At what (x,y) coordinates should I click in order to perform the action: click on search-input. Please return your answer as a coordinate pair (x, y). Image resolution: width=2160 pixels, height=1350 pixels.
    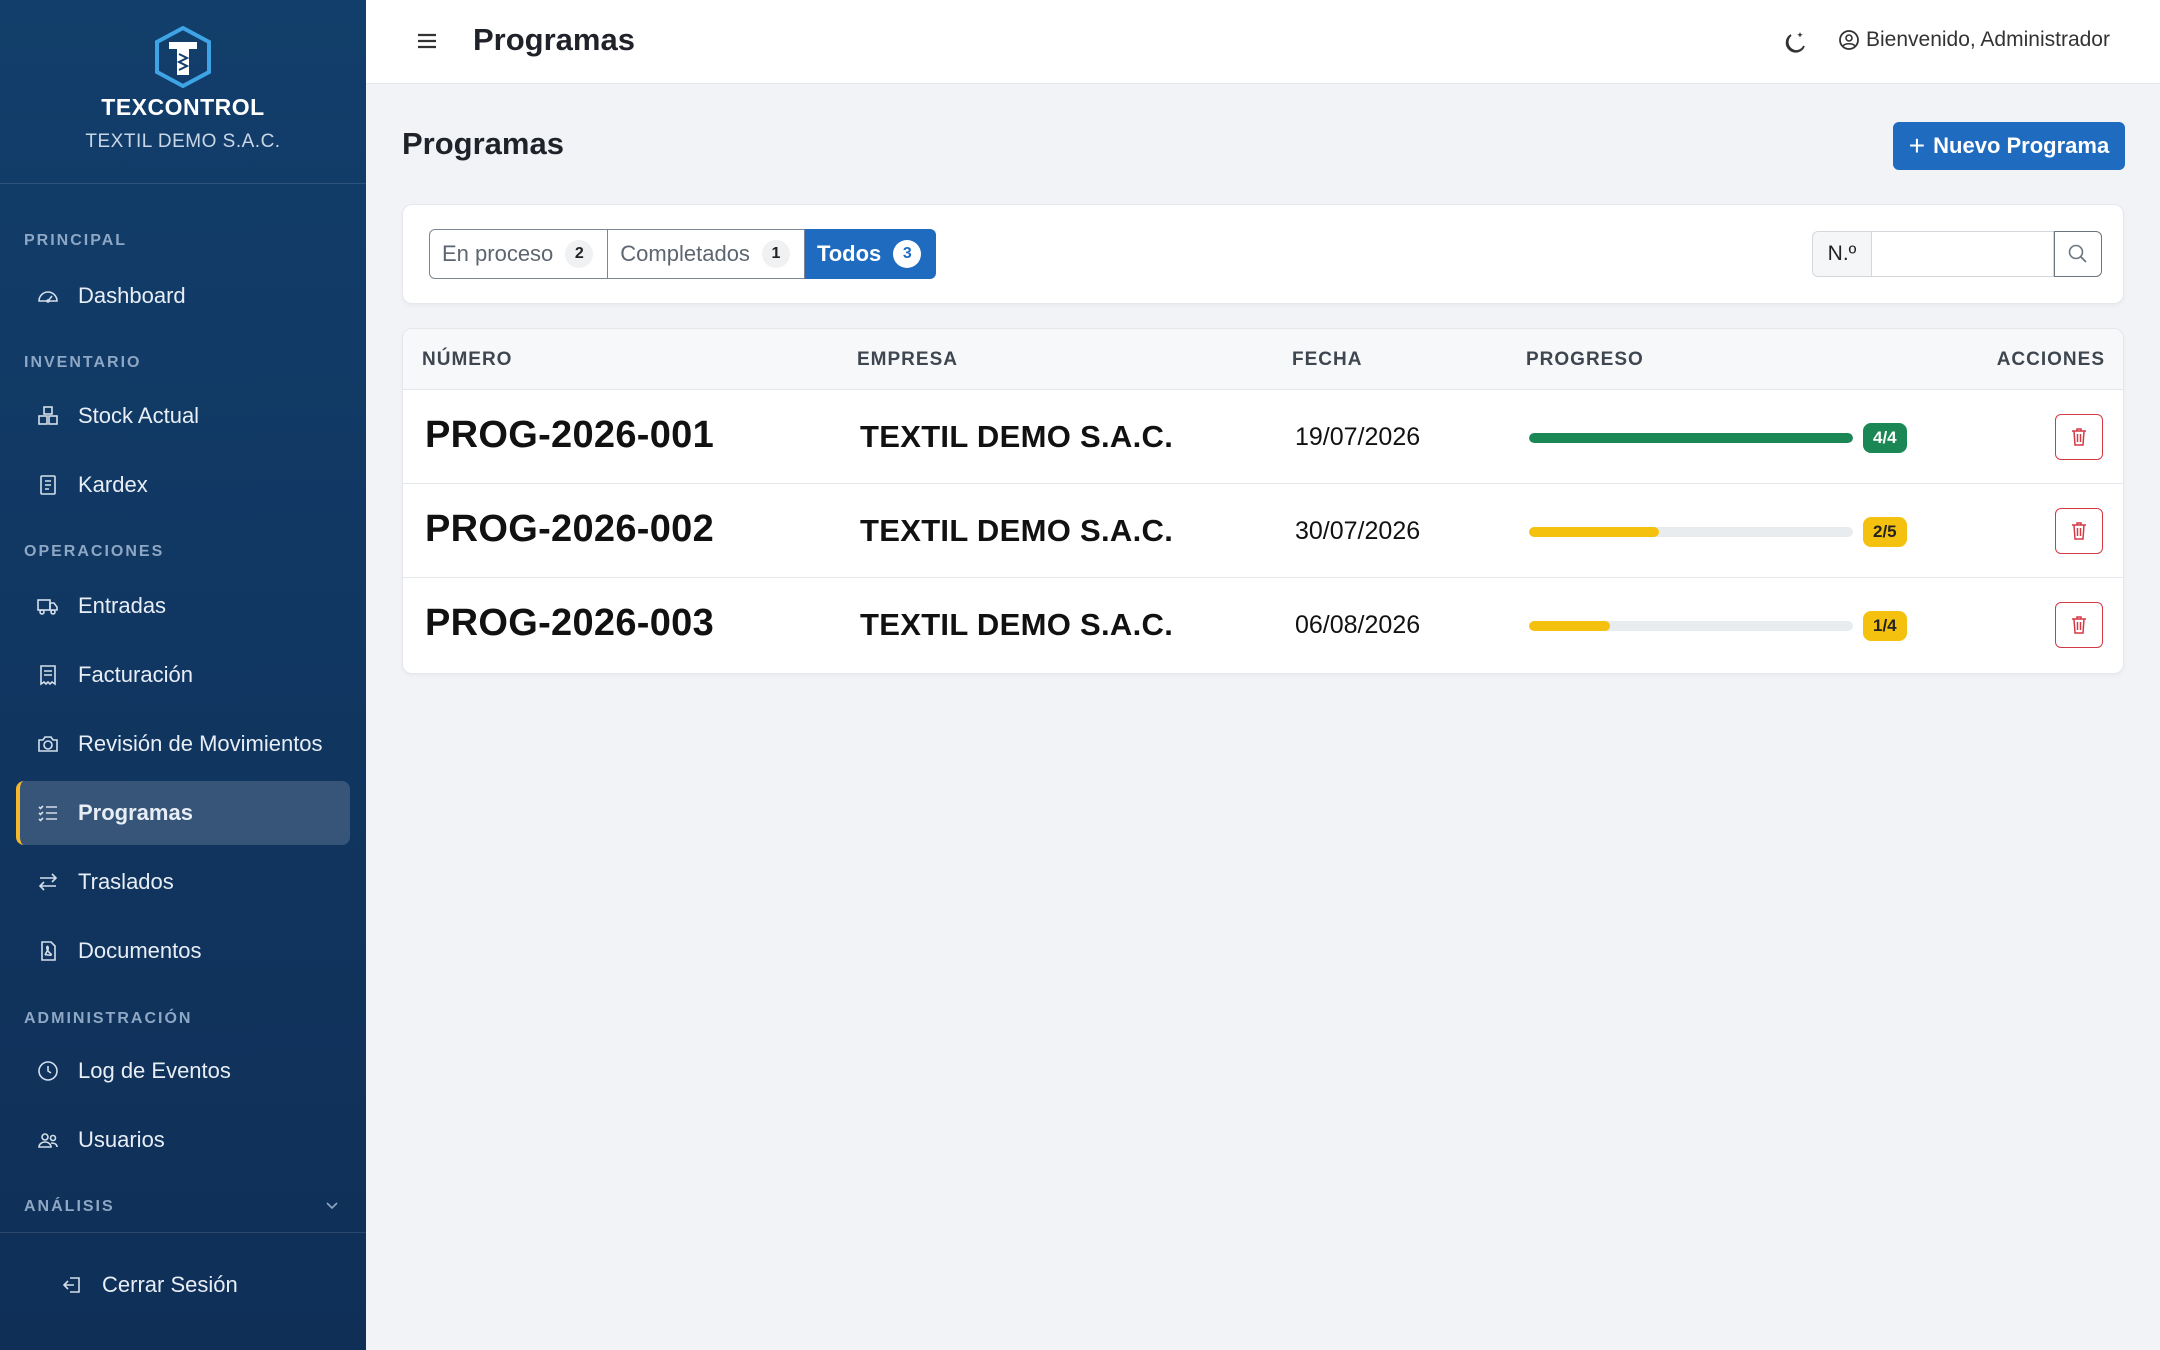
    Looking at the image, I should click on (1963, 254).